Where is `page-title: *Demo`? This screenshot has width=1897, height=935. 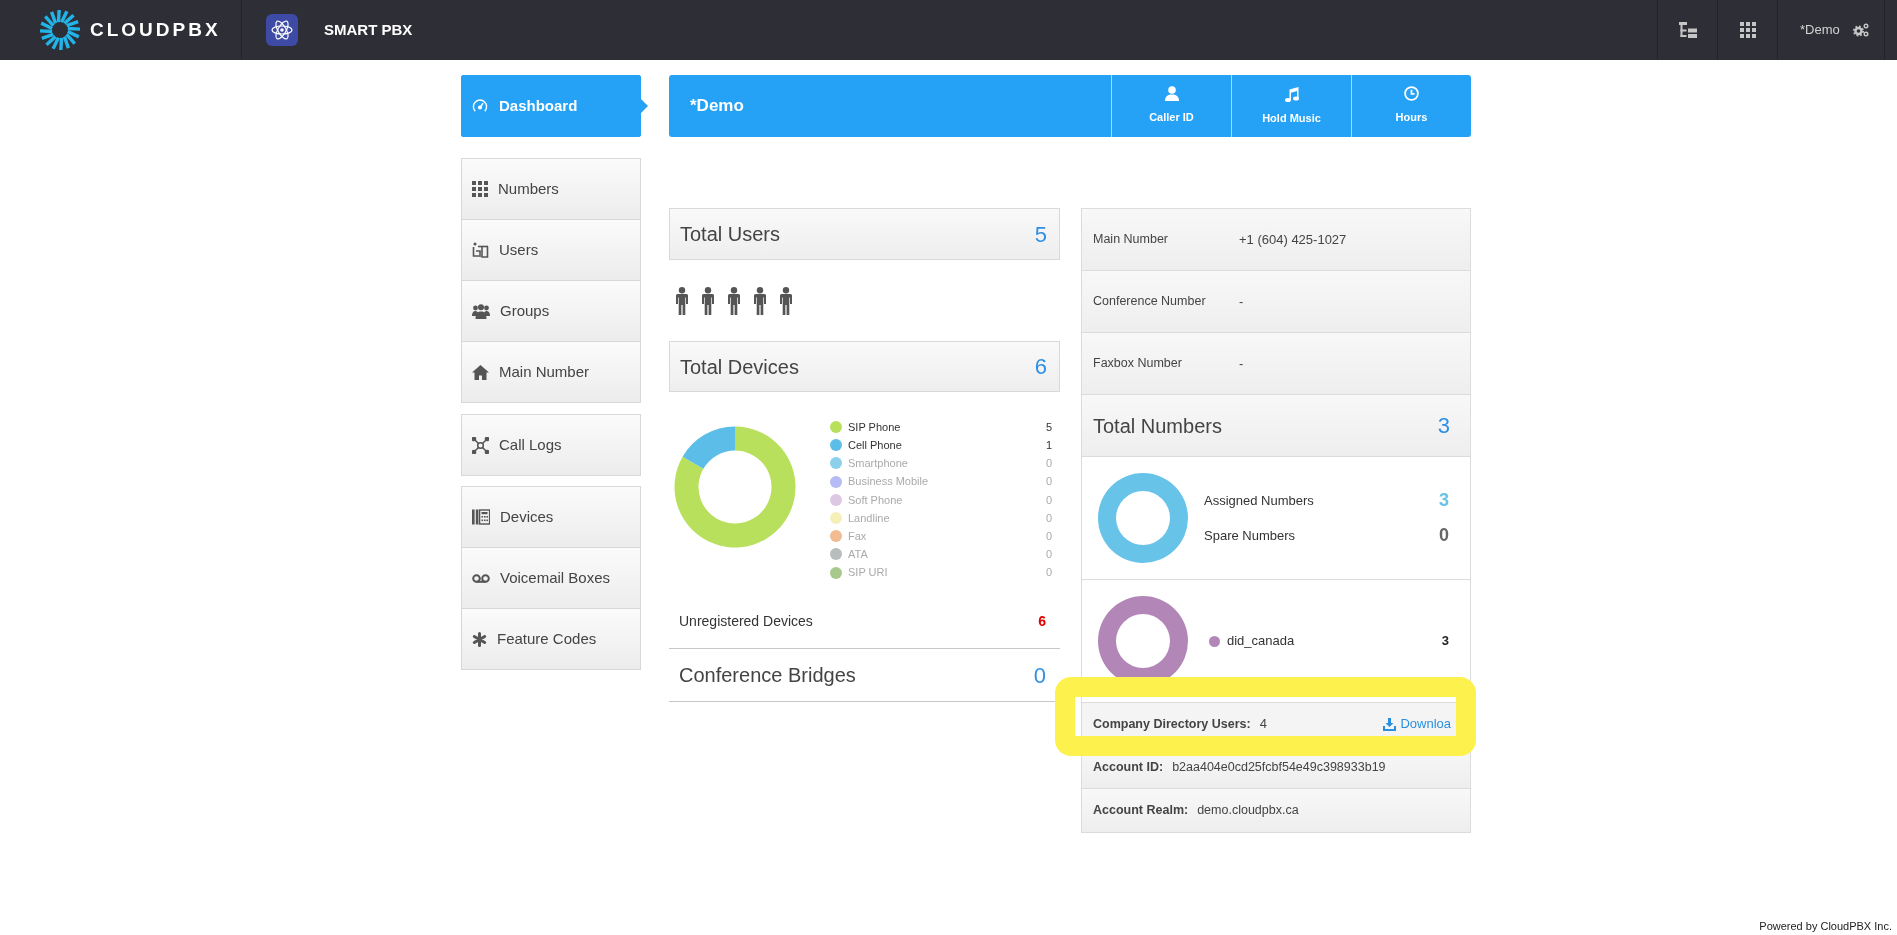
page-title: *Demo is located at coordinates (717, 106).